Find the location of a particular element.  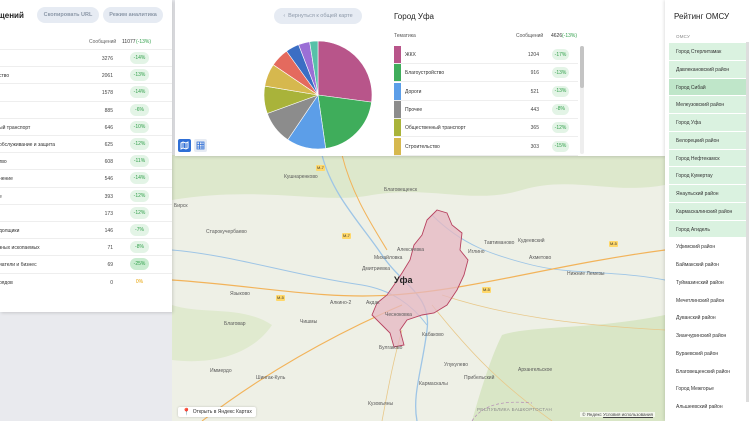

omsu-item-label: Альшеевский район is located at coordinates (699, 407).